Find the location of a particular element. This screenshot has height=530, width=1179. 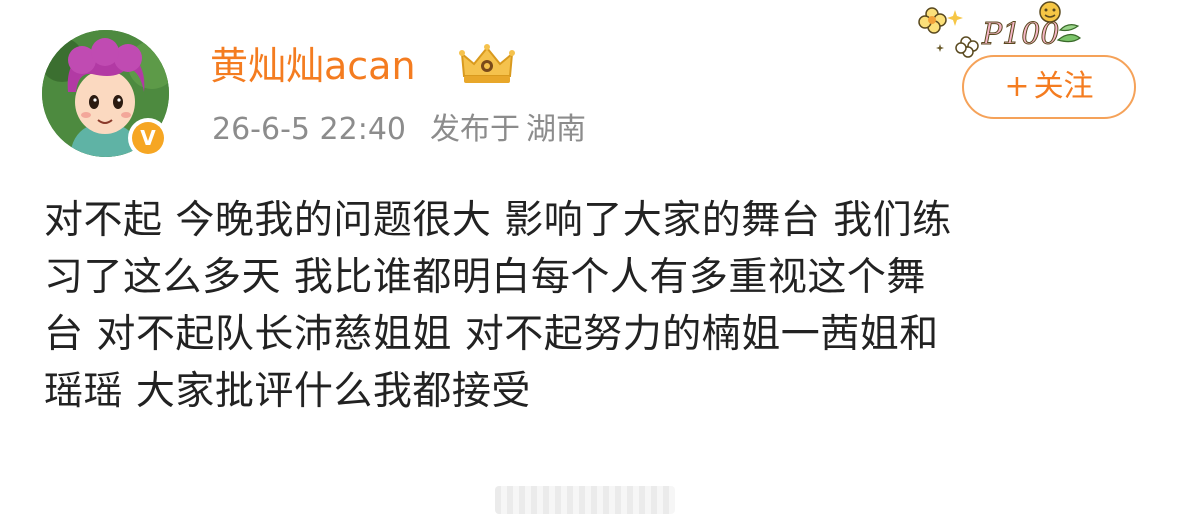

post-content-line: 习了这么多天 我比谁都明白每个人有多重视这个舞 is located at coordinates (485, 277).